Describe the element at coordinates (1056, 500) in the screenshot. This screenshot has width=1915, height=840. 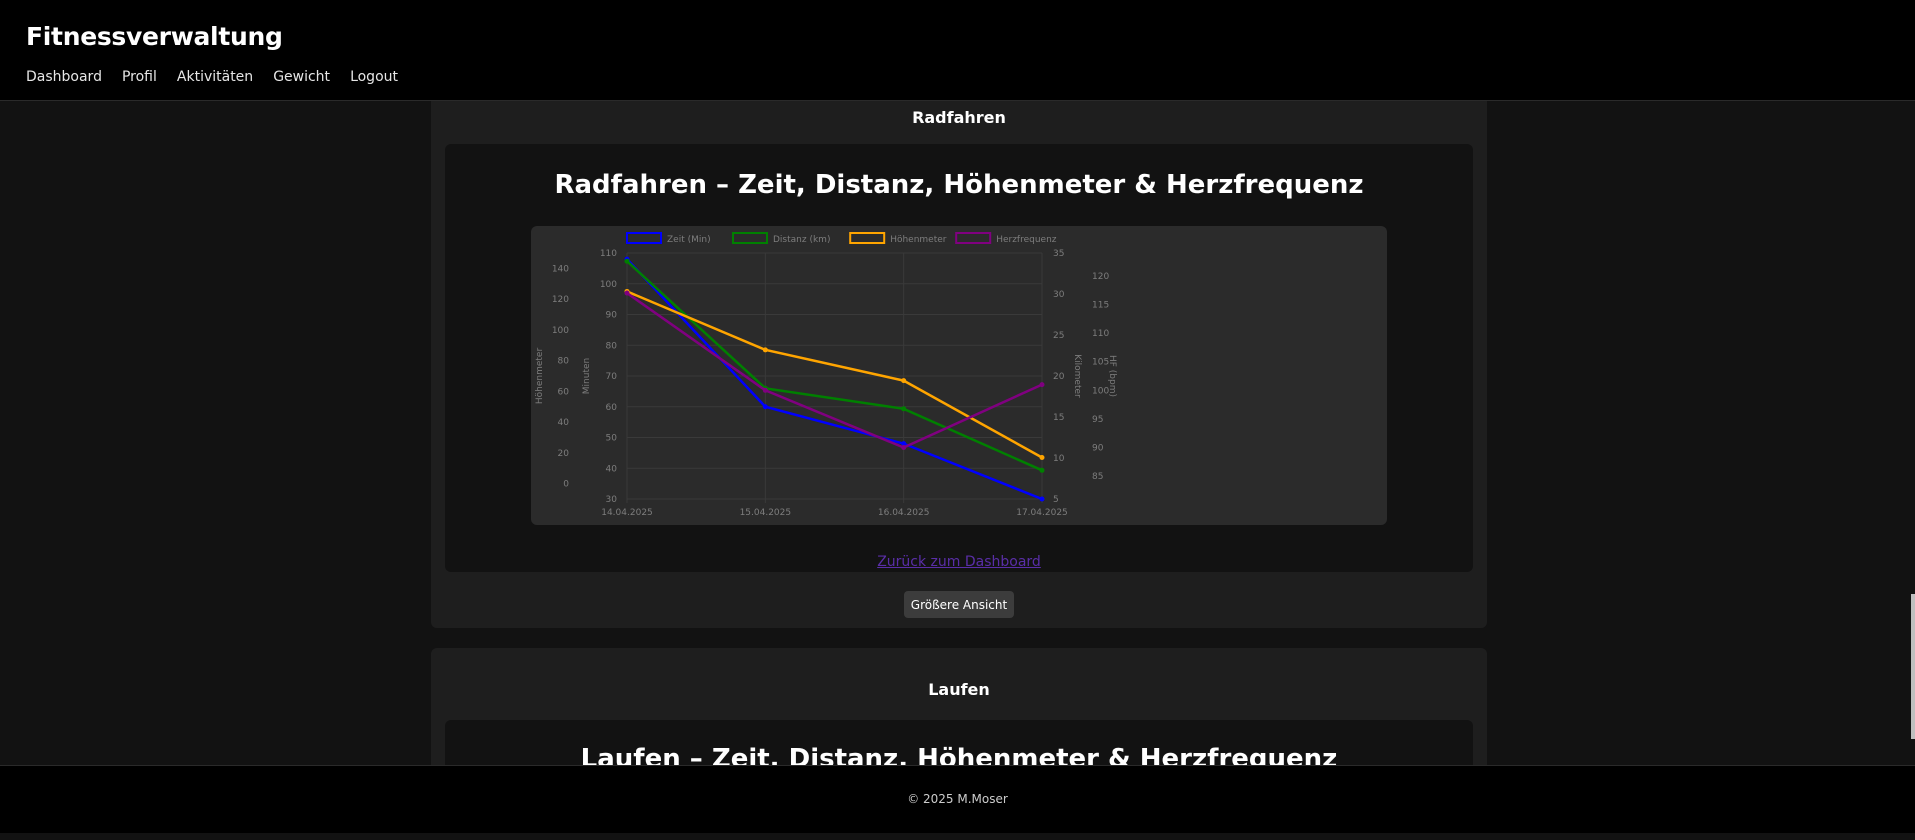
I see `axis-tick-label-km: 5` at that location.